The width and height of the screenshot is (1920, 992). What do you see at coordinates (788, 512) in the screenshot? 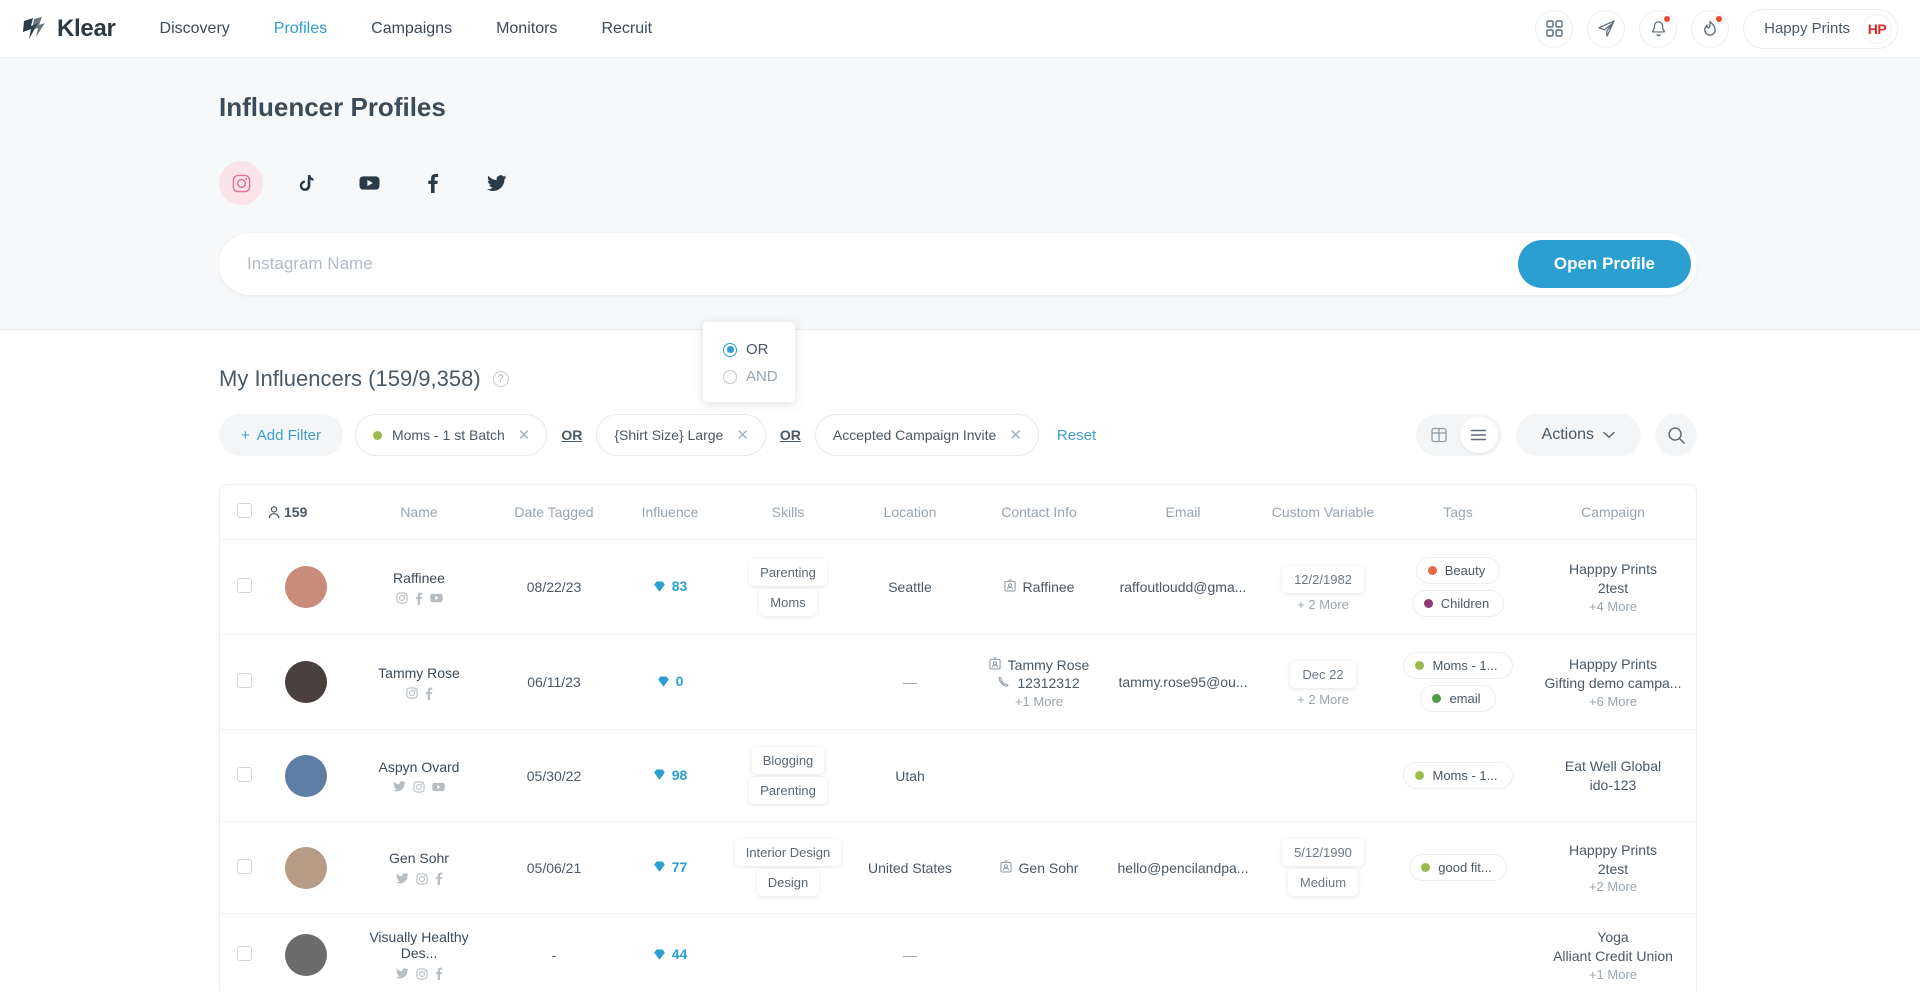
I see `column-header-skills: Skills` at bounding box center [788, 512].